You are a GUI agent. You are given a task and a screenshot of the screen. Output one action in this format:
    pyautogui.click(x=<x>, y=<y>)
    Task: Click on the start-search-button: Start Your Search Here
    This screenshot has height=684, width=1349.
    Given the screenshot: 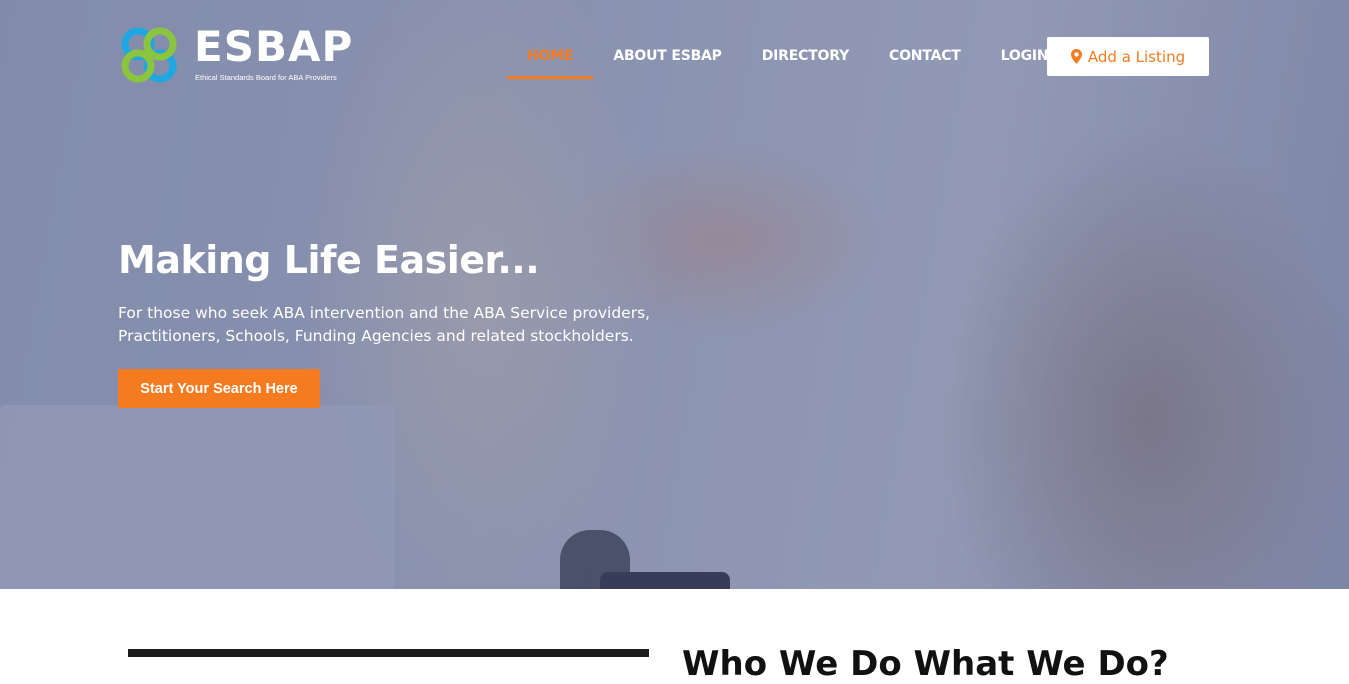 What is the action you would take?
    pyautogui.click(x=219, y=388)
    